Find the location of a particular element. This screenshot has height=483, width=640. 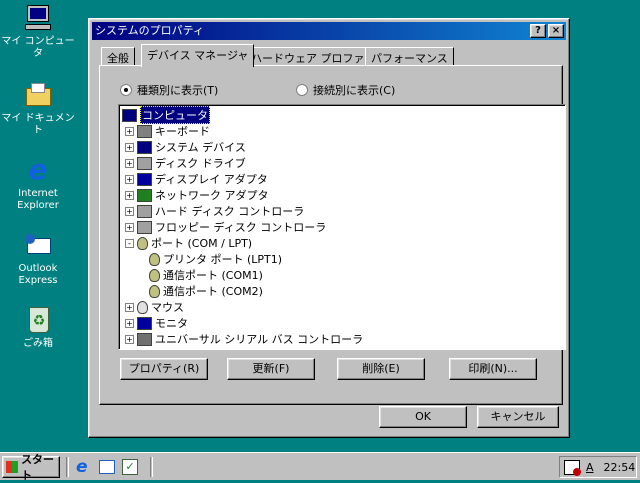

scheduler-icon is located at coordinates (572, 467).